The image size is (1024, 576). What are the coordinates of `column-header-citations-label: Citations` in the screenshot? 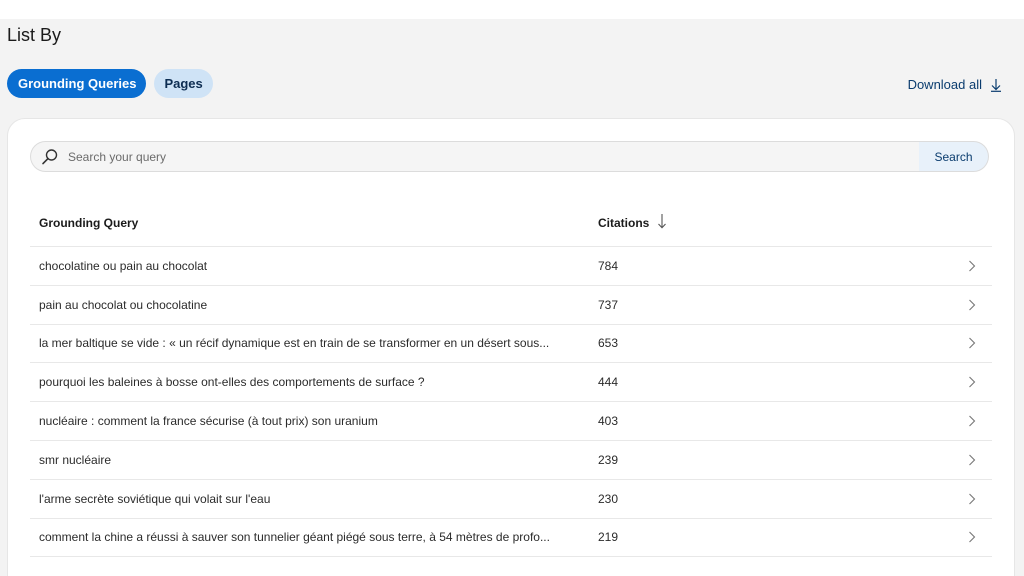 It's located at (624, 222).